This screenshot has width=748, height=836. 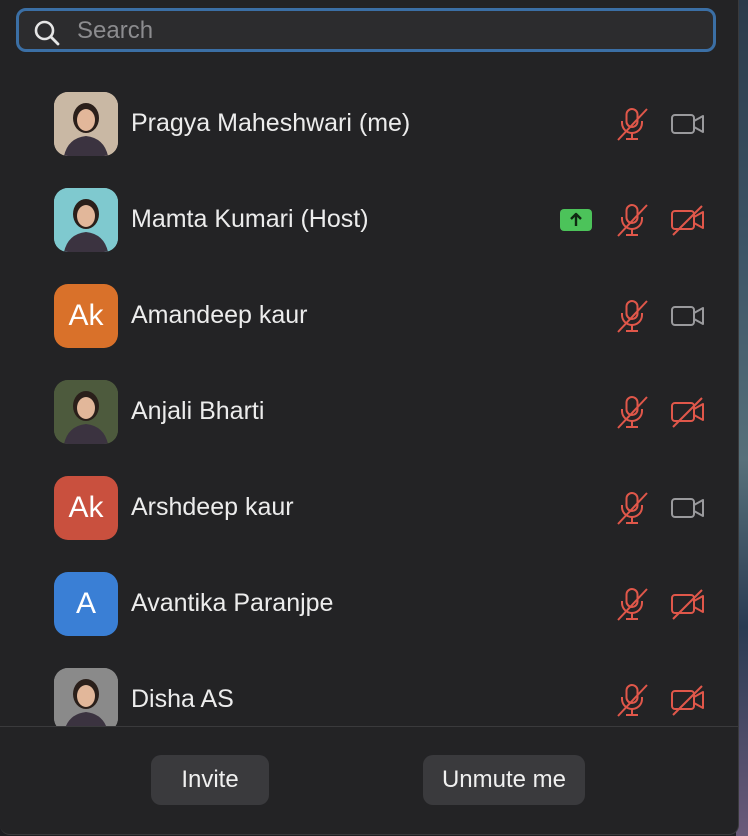 What do you see at coordinates (232, 603) in the screenshot?
I see `participant-name: Avantika Paranjpe` at bounding box center [232, 603].